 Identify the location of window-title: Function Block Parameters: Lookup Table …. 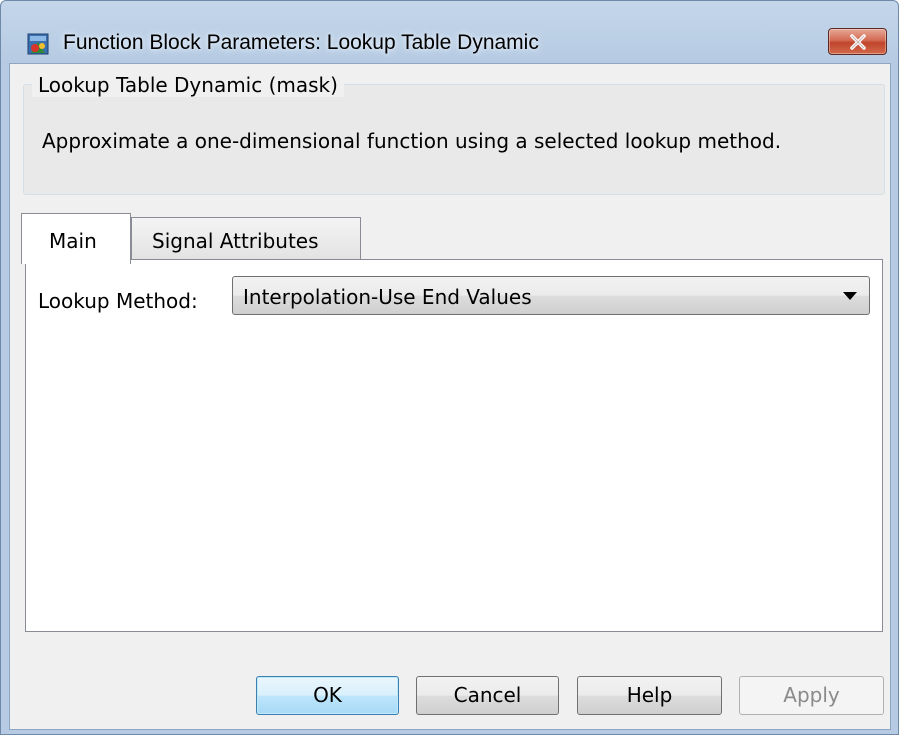
(301, 42).